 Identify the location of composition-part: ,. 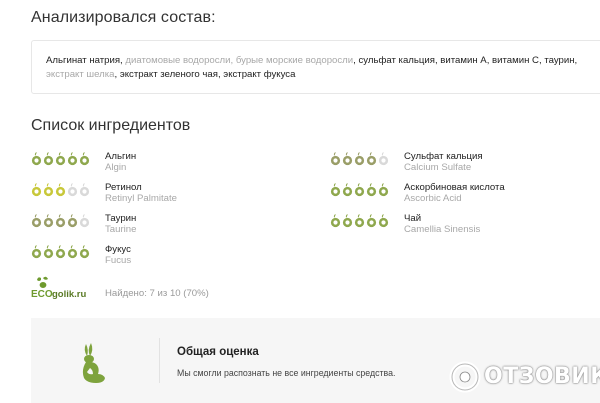
(576, 60).